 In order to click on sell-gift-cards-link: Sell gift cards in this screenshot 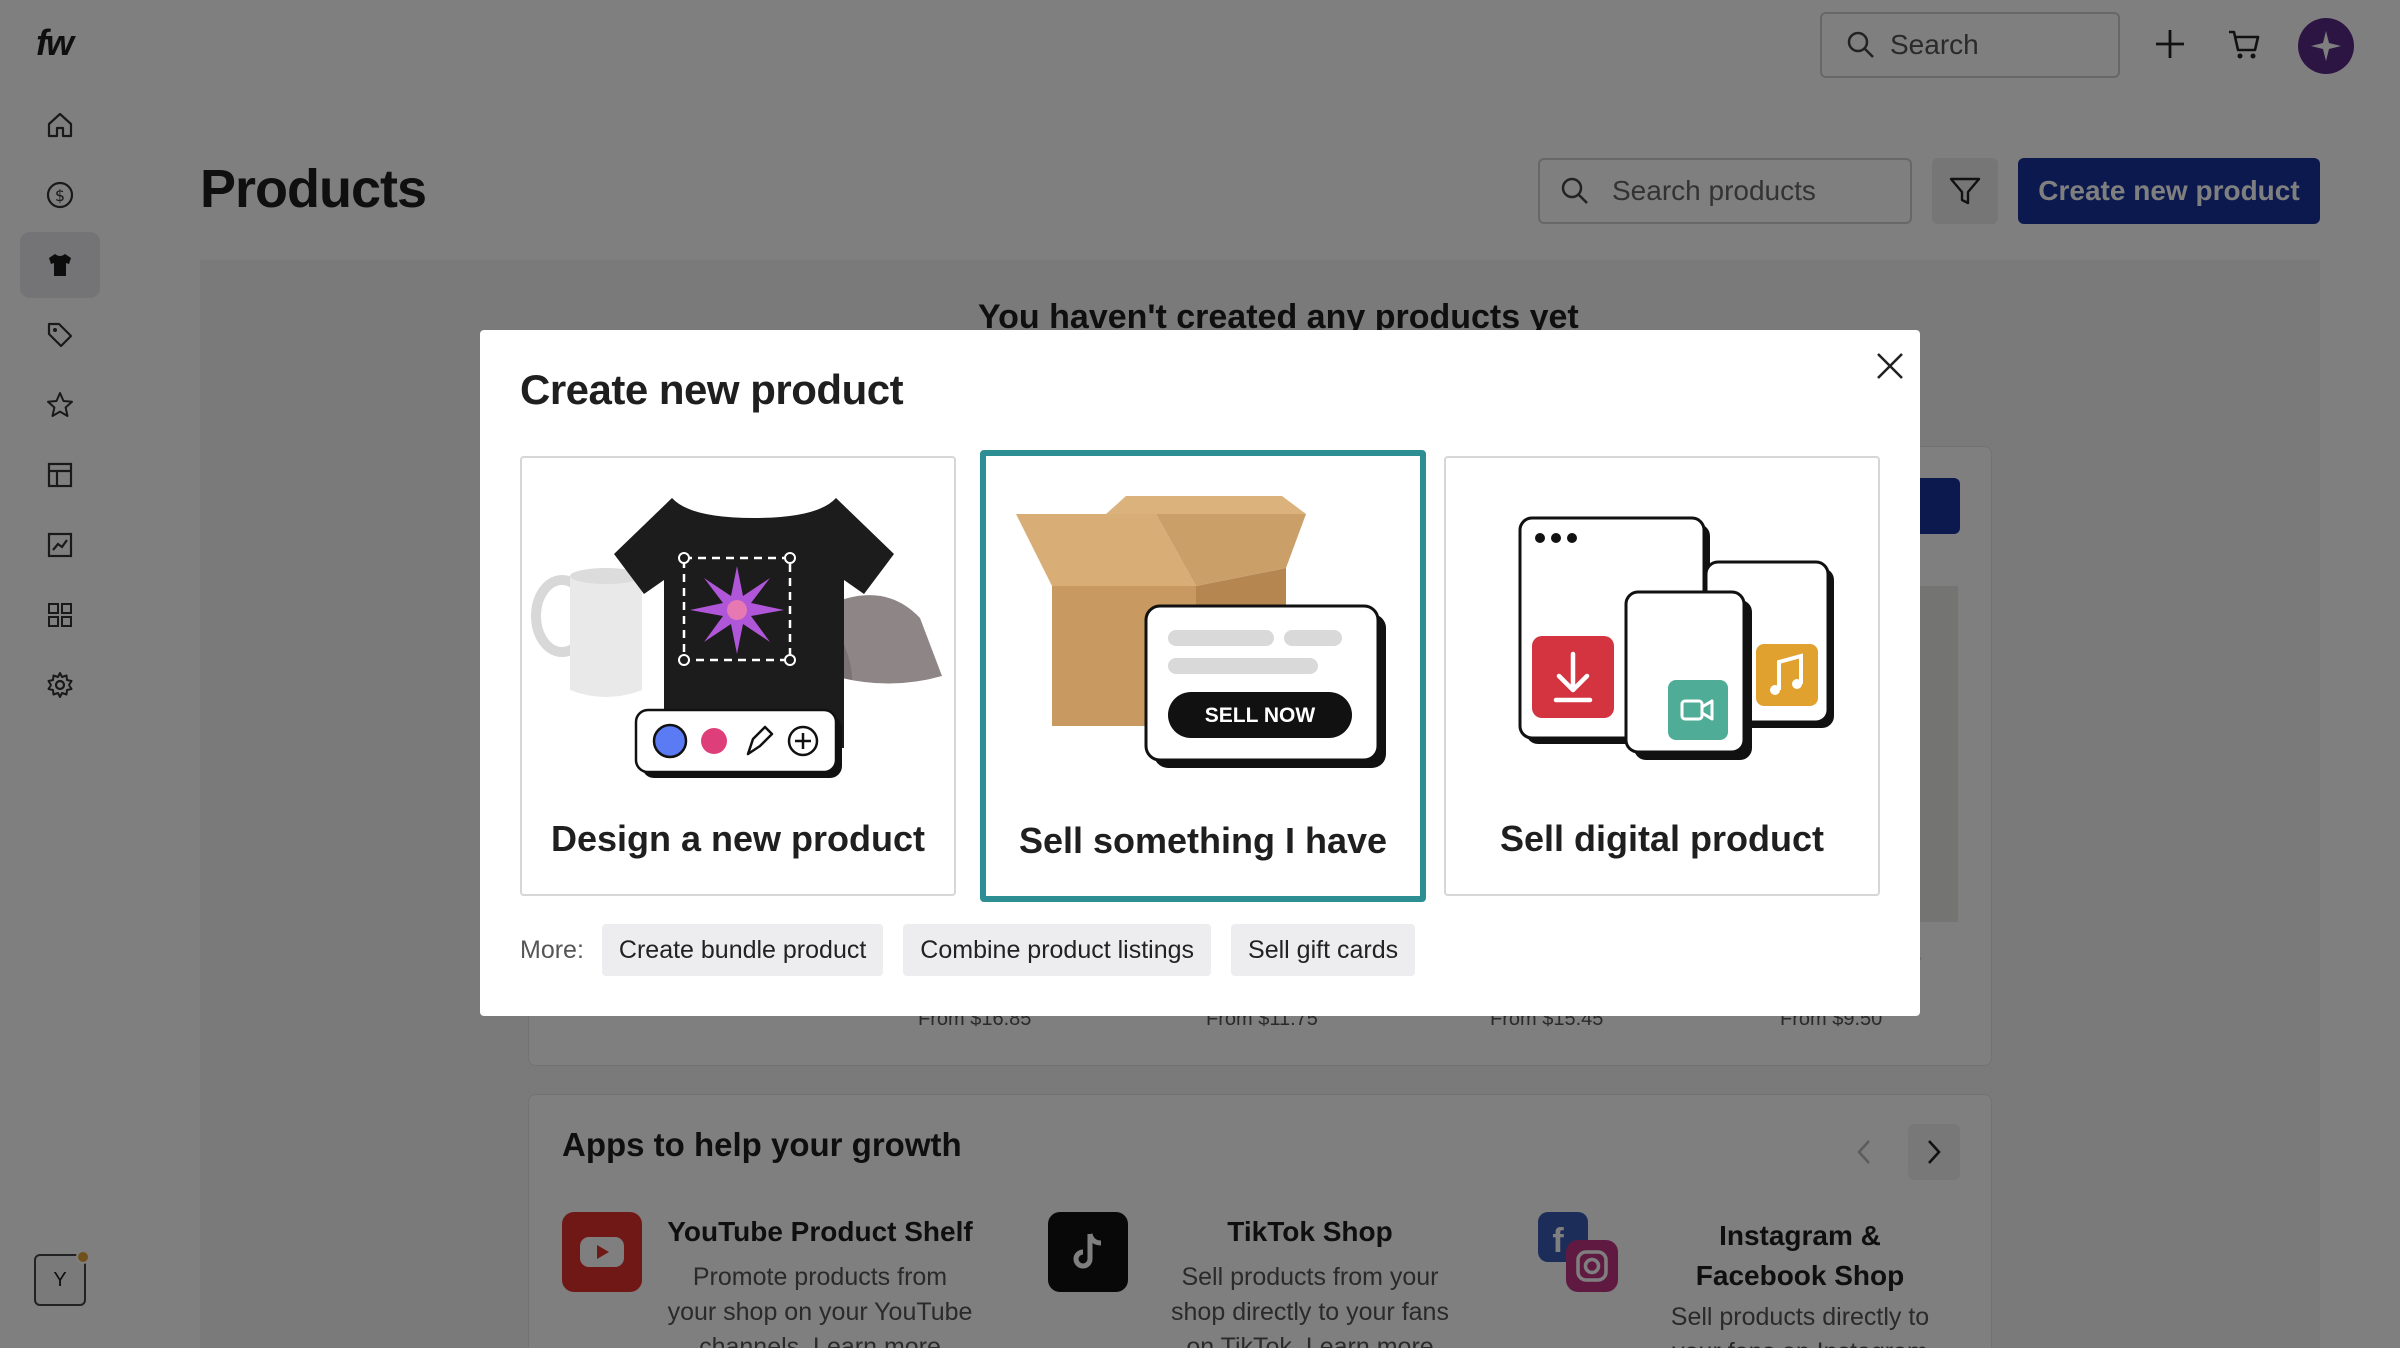, I will do `click(1323, 950)`.